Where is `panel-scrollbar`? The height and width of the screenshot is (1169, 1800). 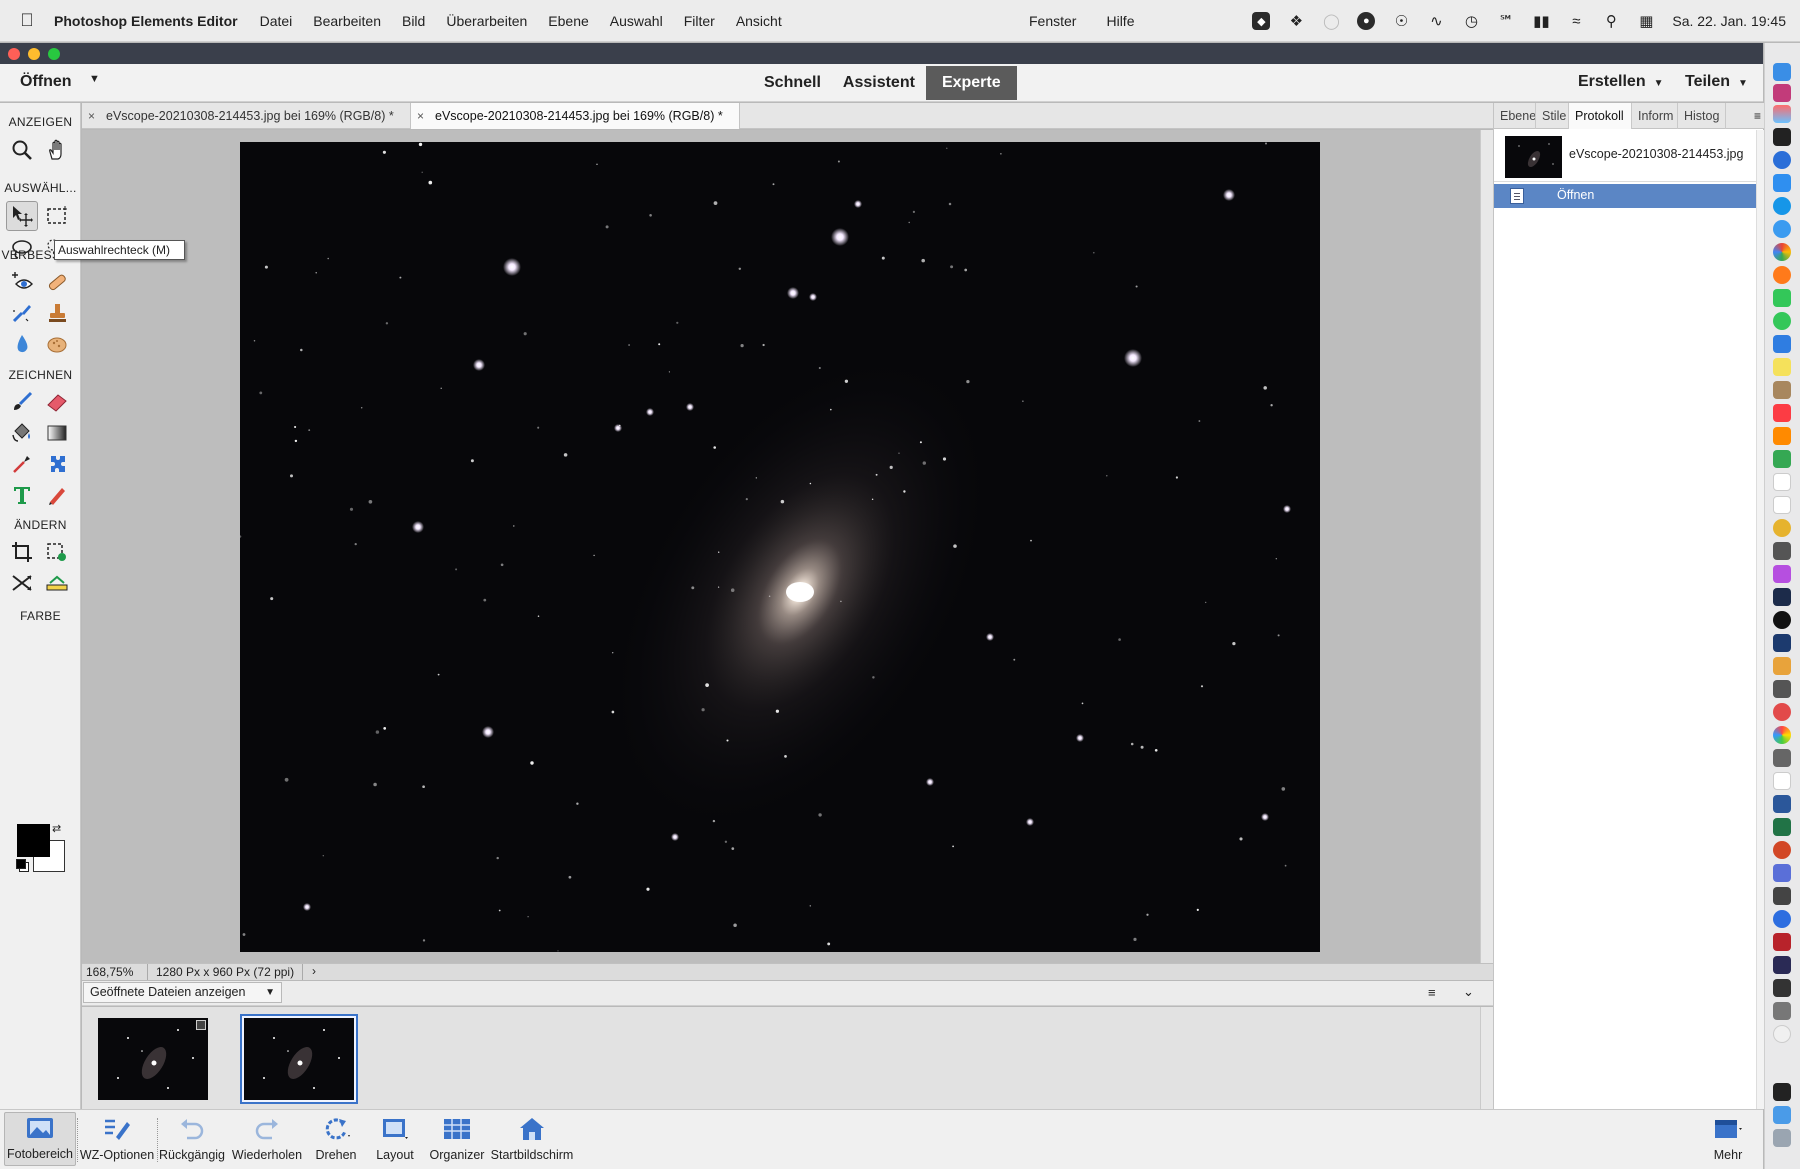
panel-scrollbar is located at coordinates (1760, 619).